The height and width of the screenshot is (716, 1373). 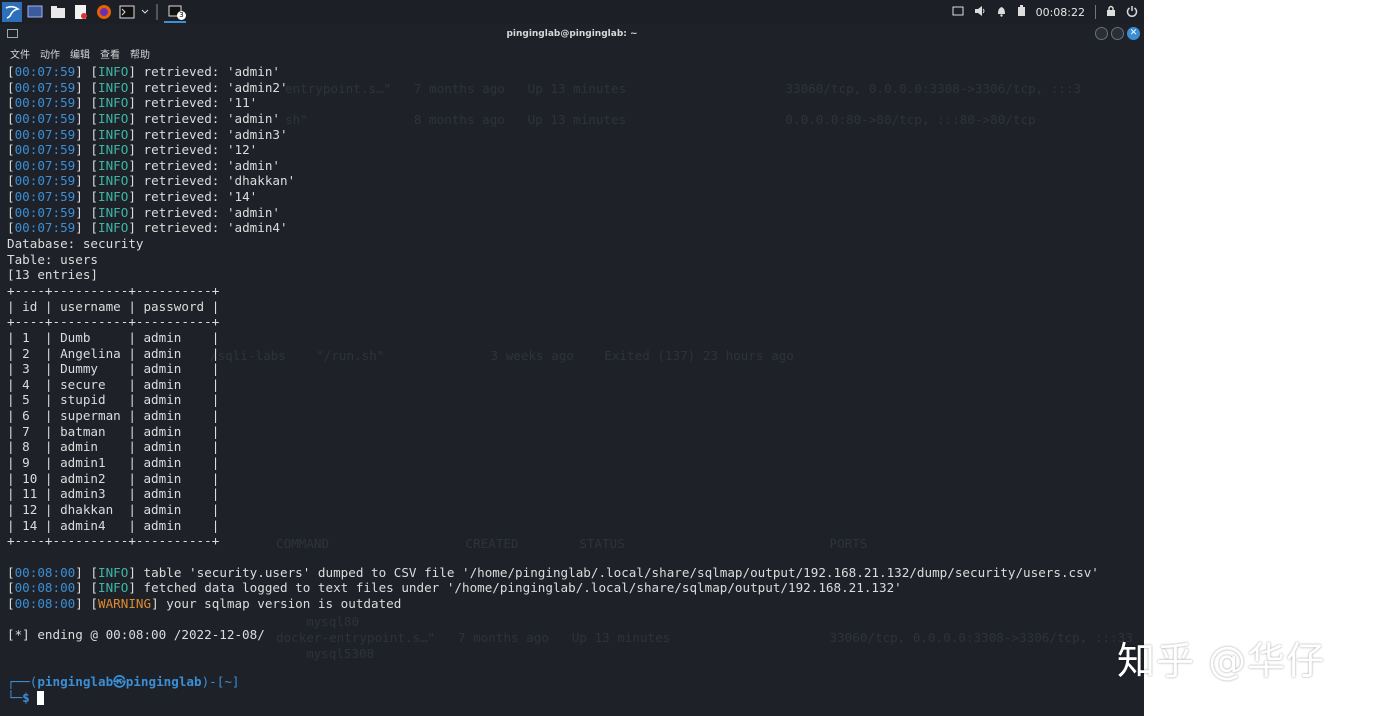 What do you see at coordinates (110, 53) in the screenshot?
I see `menu-view: 查看` at bounding box center [110, 53].